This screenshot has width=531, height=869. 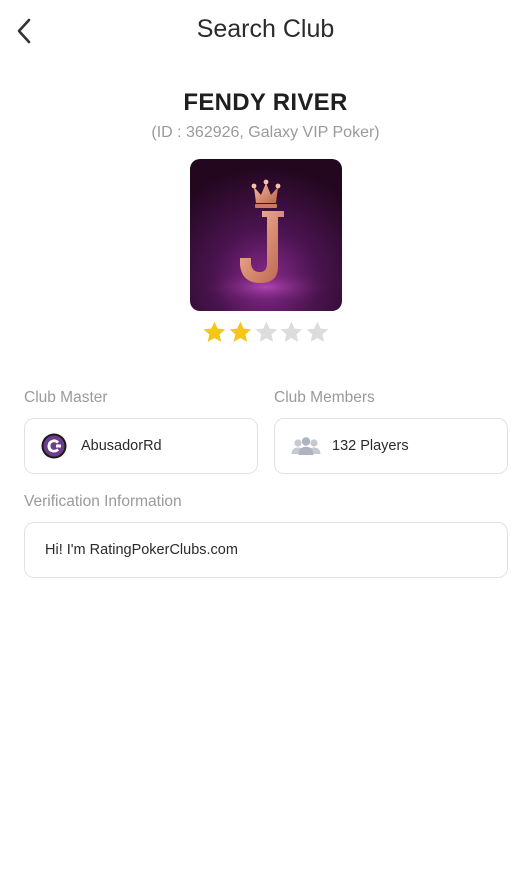 I want to click on club-members-count: 132 Players, so click(x=370, y=446).